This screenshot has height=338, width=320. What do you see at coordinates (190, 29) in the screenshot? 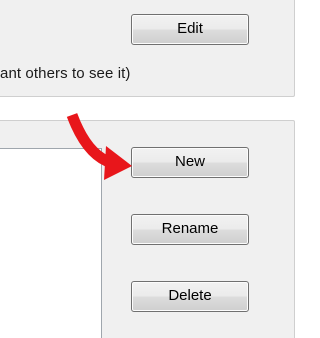
I see `edit-button: Edit` at bounding box center [190, 29].